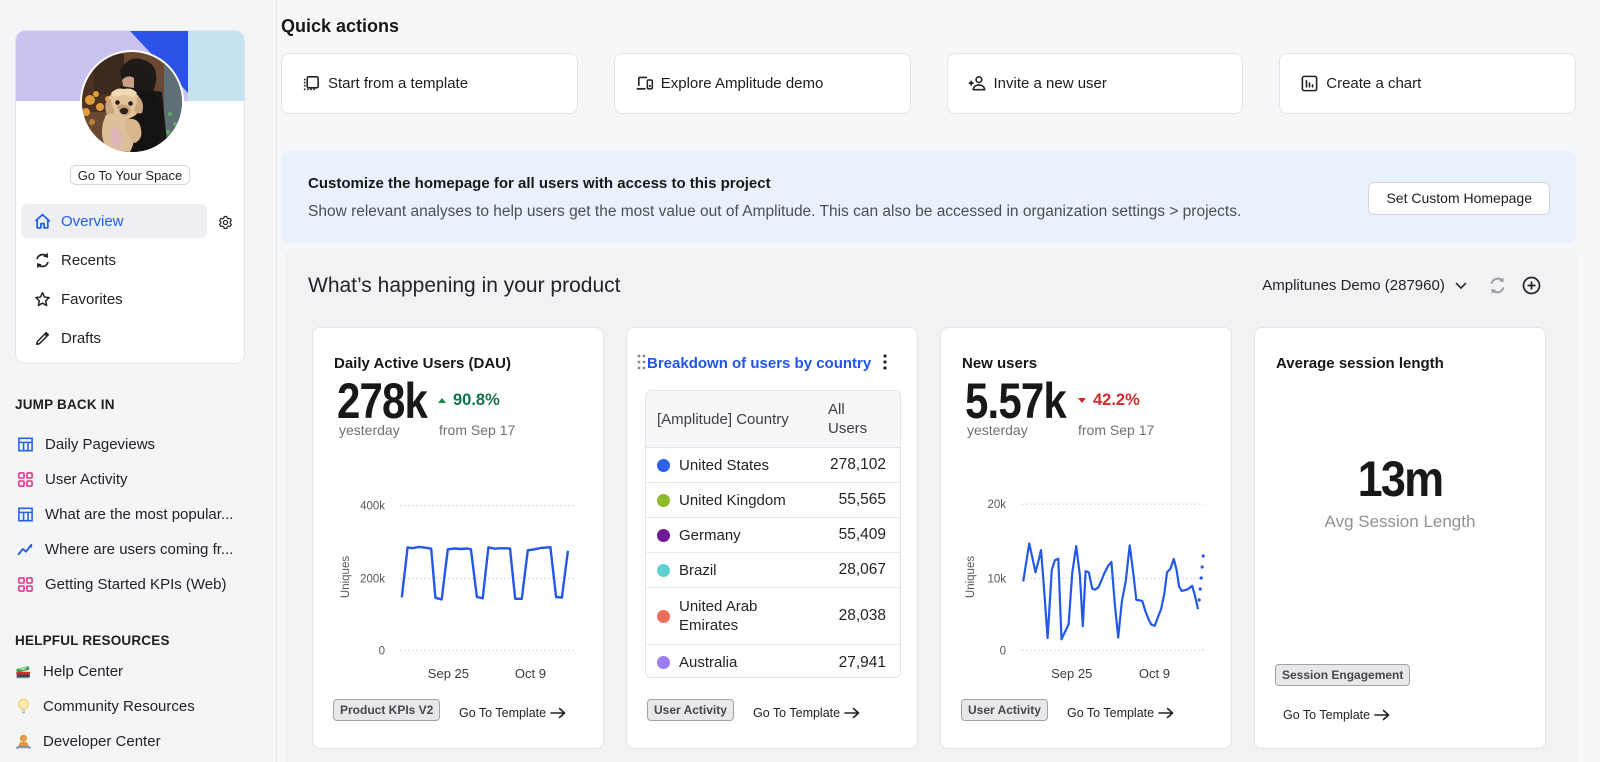 The image size is (1600, 762). What do you see at coordinates (996, 580) in the screenshot?
I see `svg-text: 10k` at bounding box center [996, 580].